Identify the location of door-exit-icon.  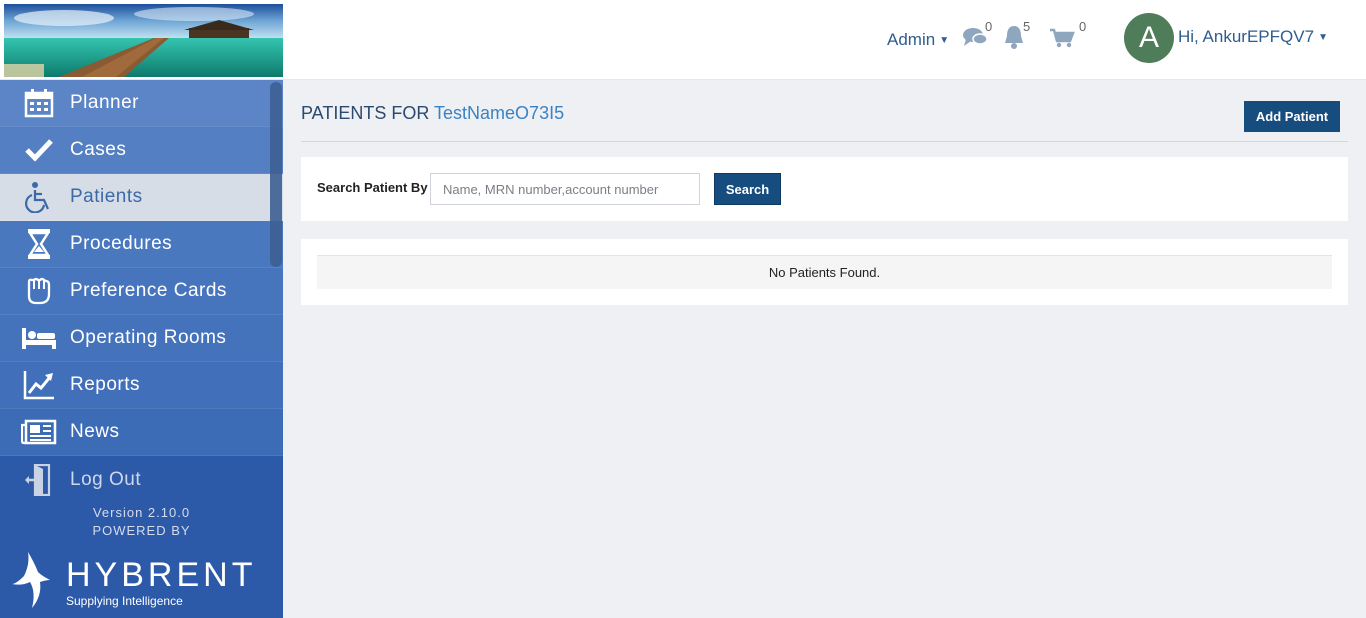
(35, 479).